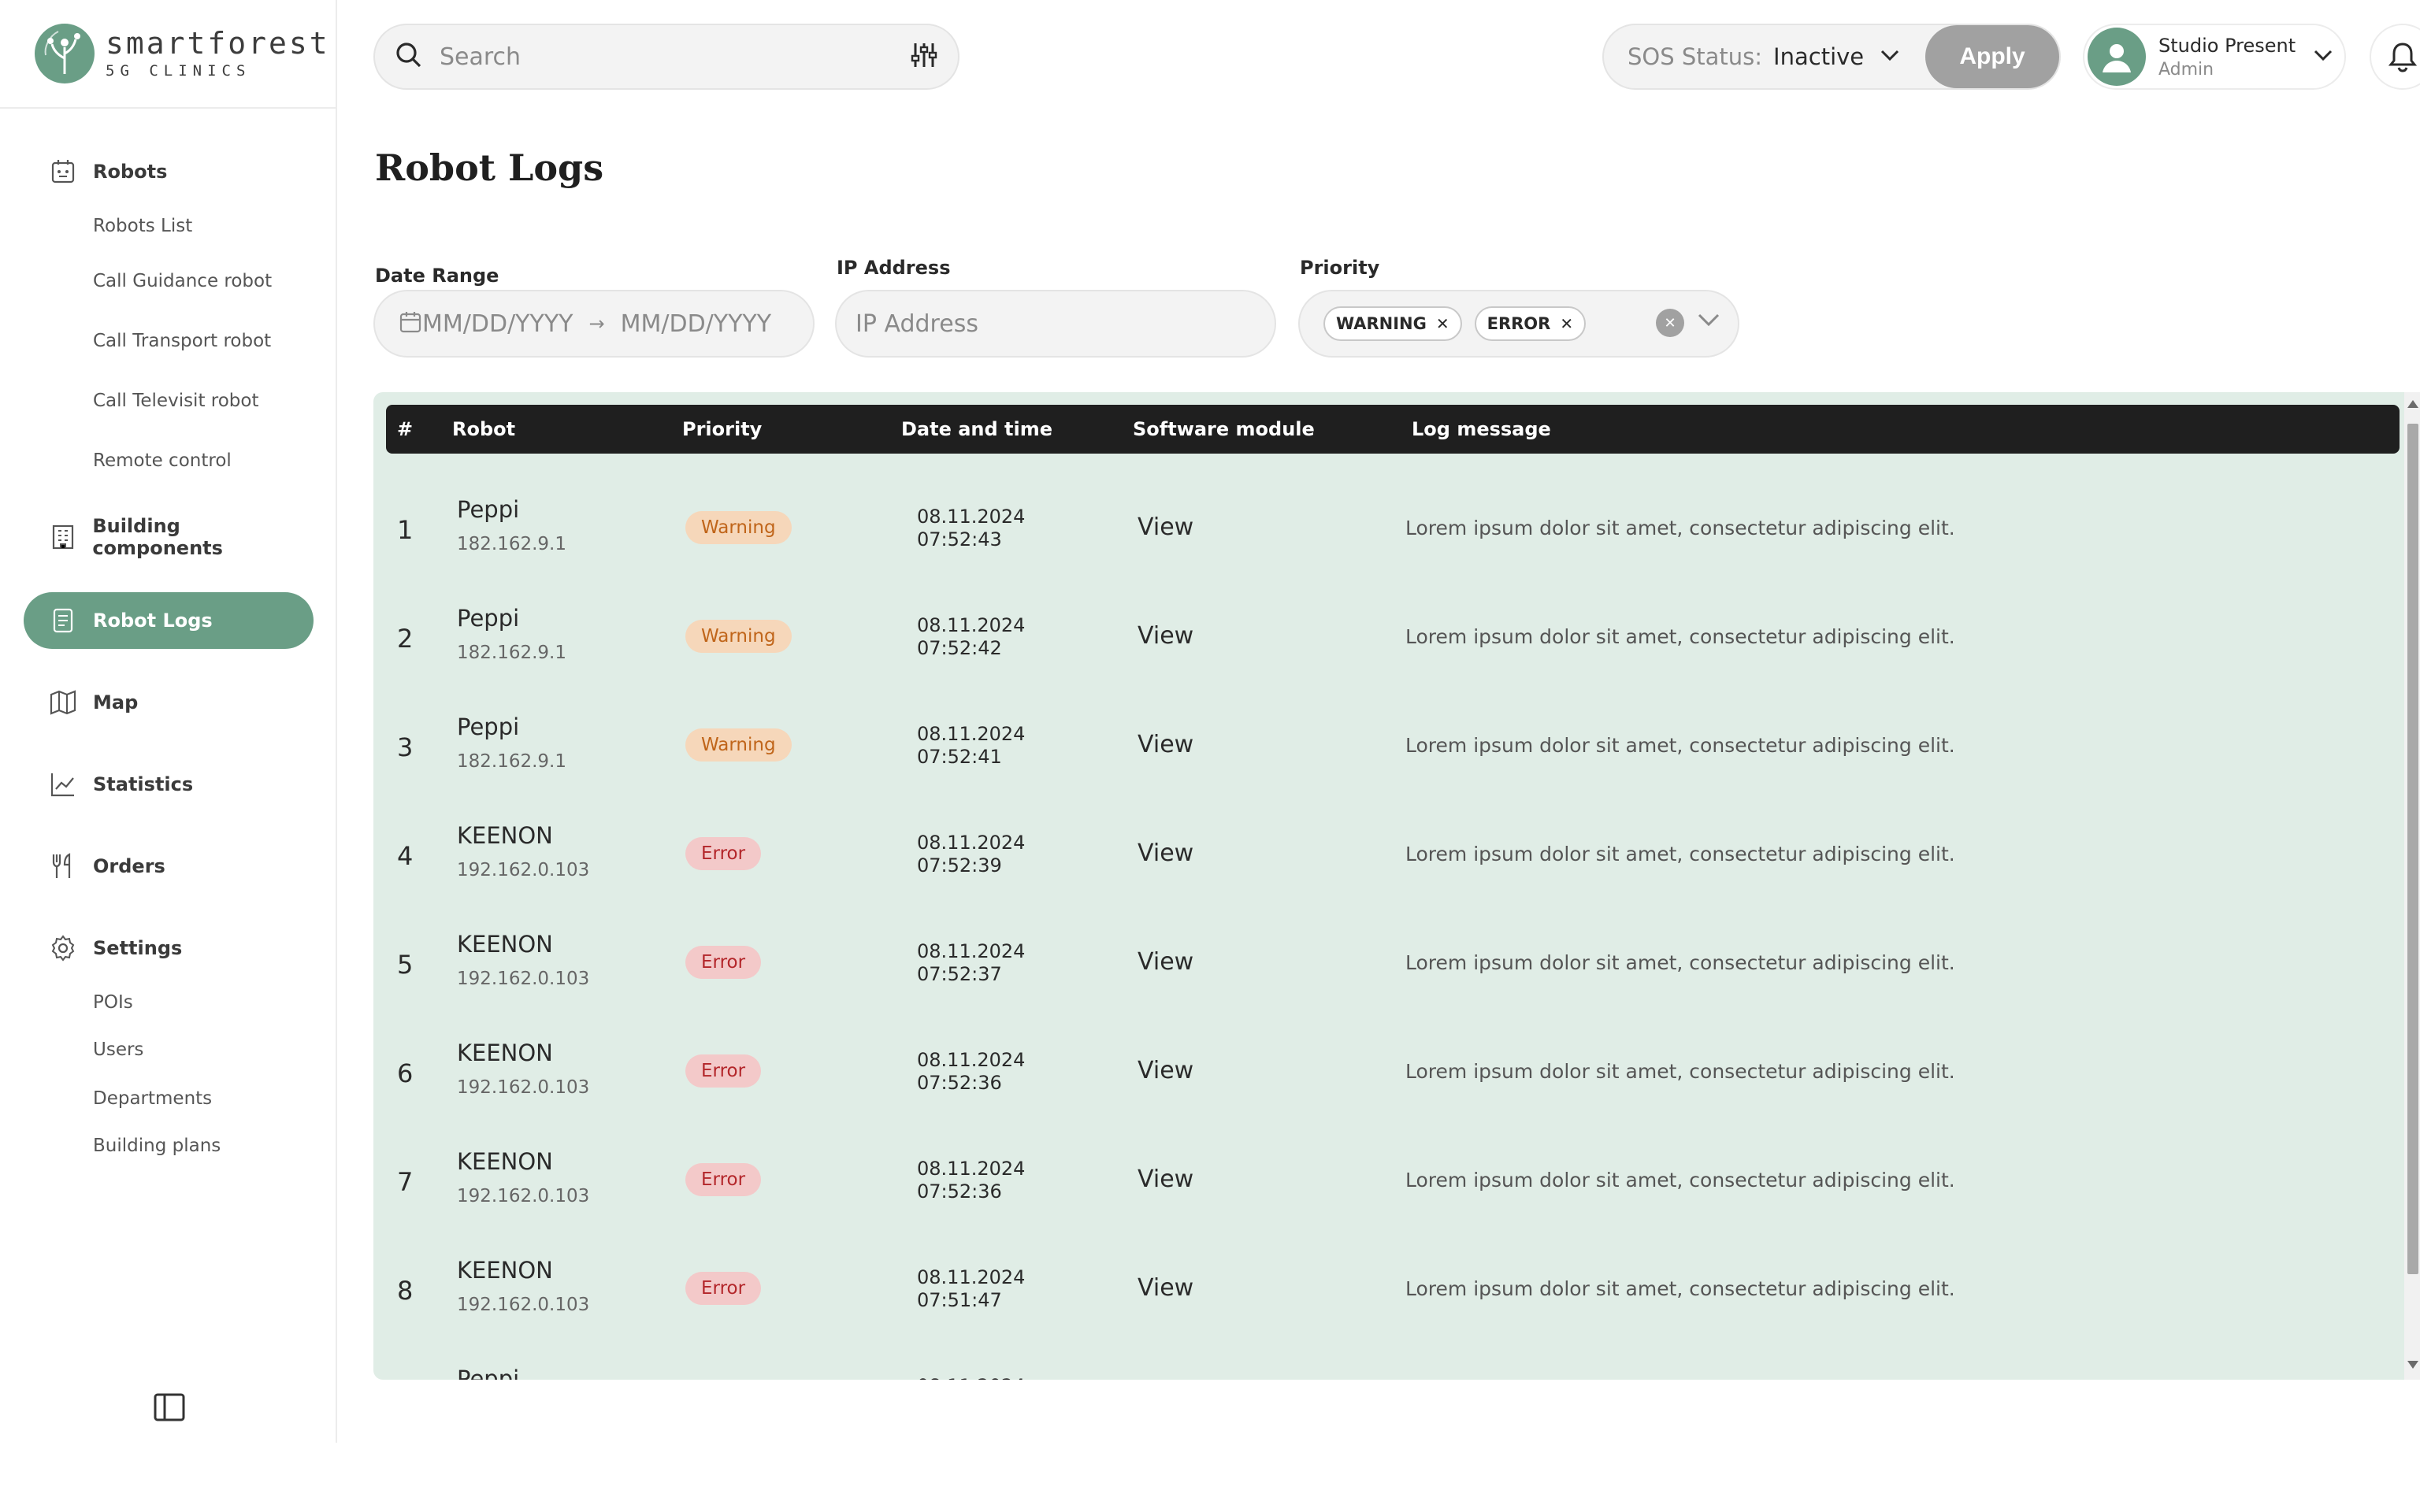 Image resolution: width=2420 pixels, height=1512 pixels. Describe the element at coordinates (959, 1083) in the screenshot. I see `log-time: 07:52:36` at that location.